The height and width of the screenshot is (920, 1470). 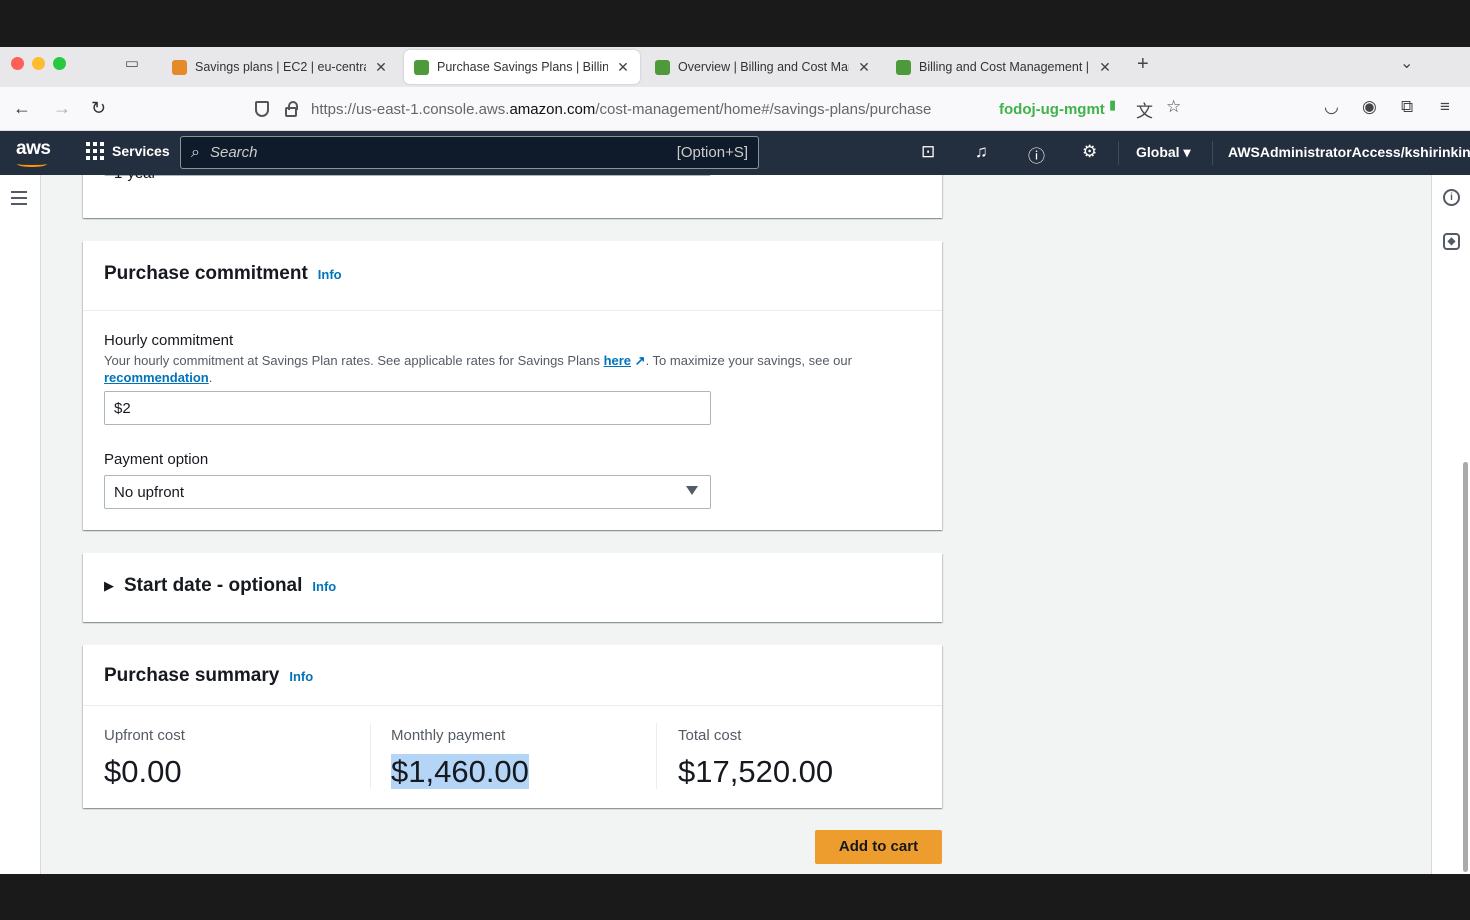 I want to click on container-label: fodoj-ug-mgmt, so click(x=1052, y=109).